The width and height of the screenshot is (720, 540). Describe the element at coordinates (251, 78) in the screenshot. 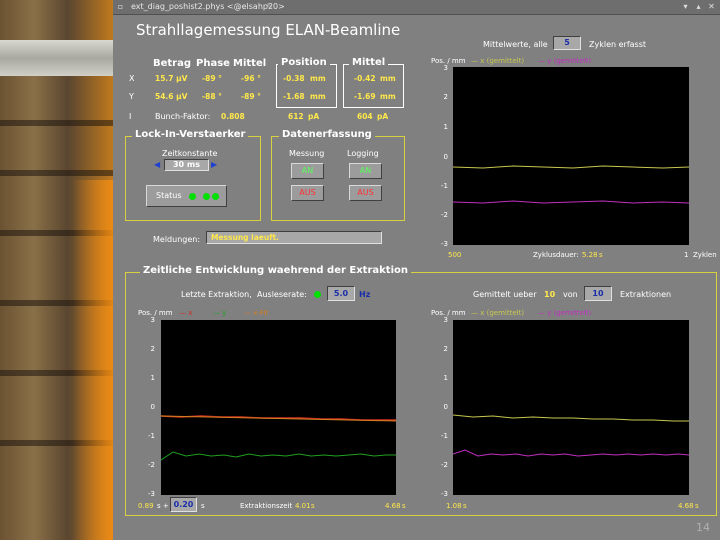

I see `x-mittel: -96 °` at that location.